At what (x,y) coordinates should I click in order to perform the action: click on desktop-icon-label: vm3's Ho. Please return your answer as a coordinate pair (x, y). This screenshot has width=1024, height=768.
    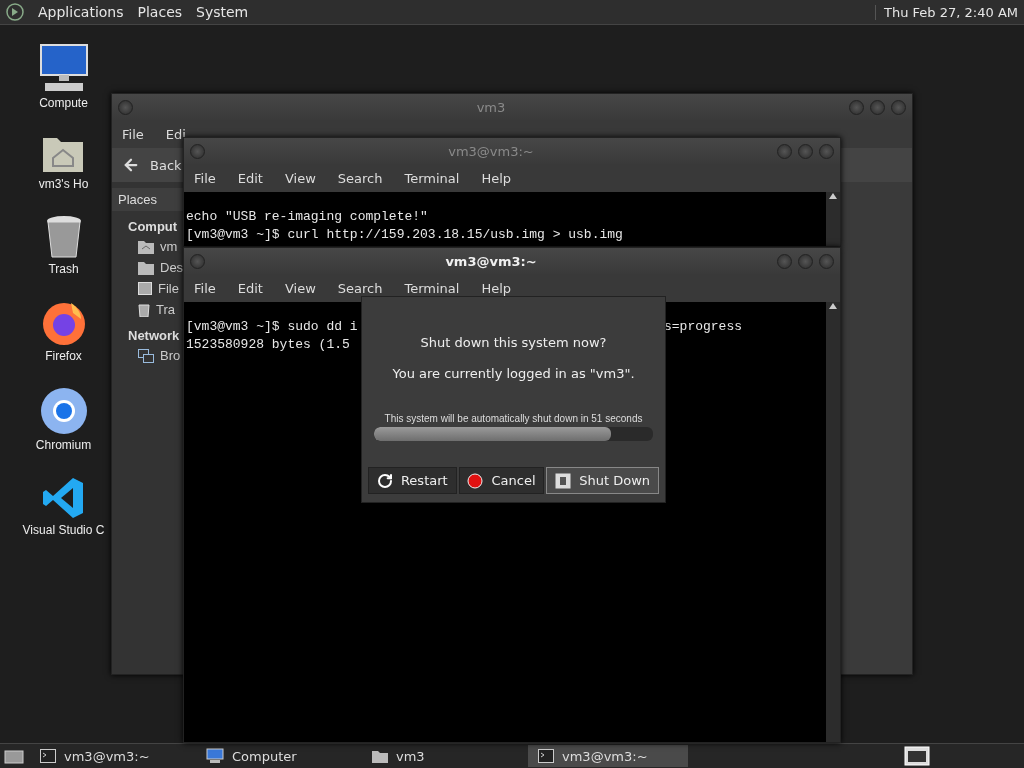
    Looking at the image, I should click on (63, 184).